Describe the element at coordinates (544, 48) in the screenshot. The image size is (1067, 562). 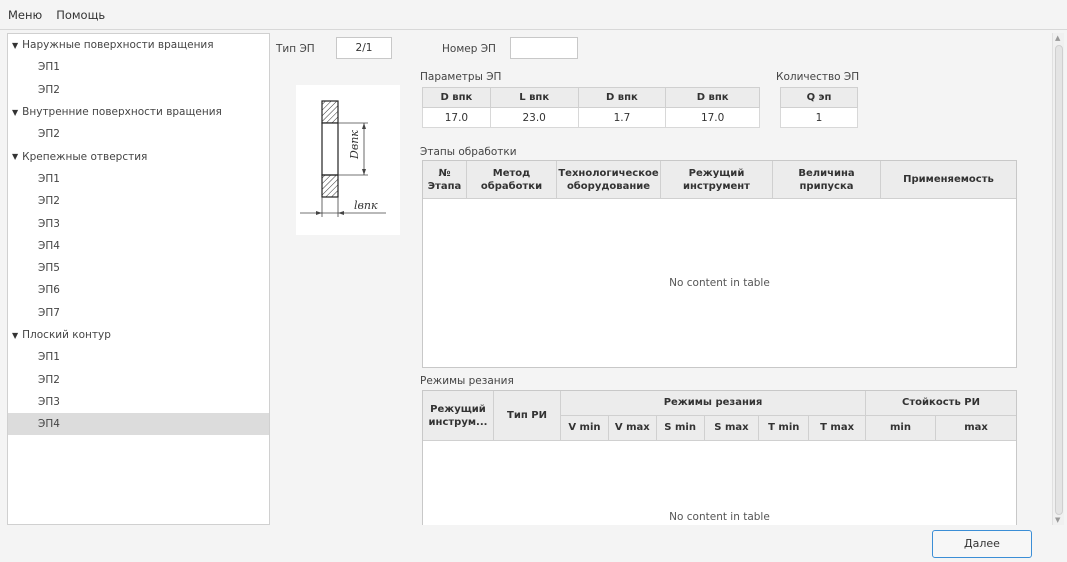
I see `number-field` at that location.